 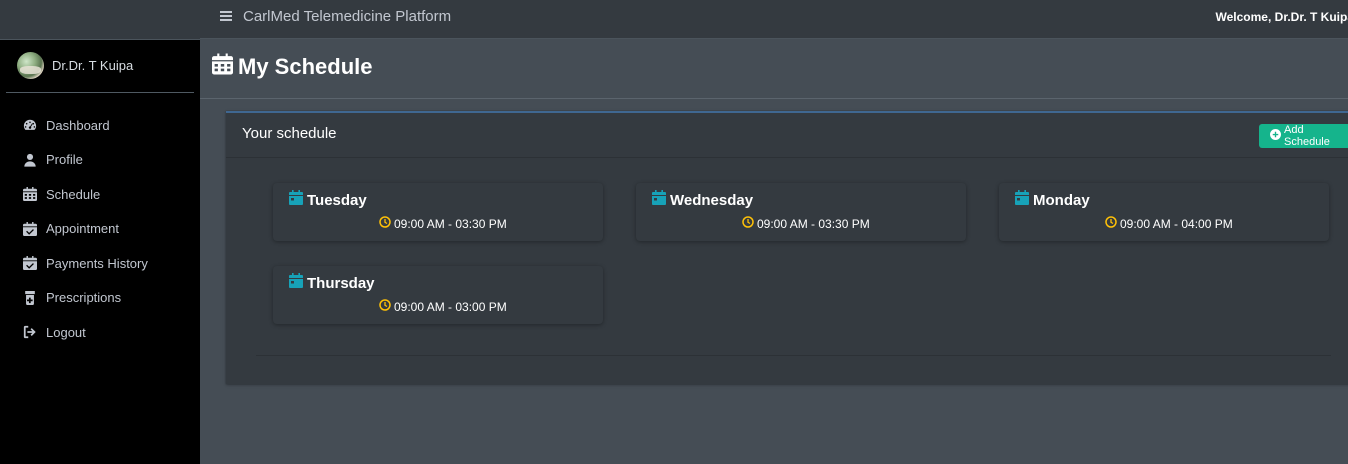 What do you see at coordinates (1164, 212) in the screenshot?
I see `schedule-item: Monday 09:00 AM - 04:00 PM` at bounding box center [1164, 212].